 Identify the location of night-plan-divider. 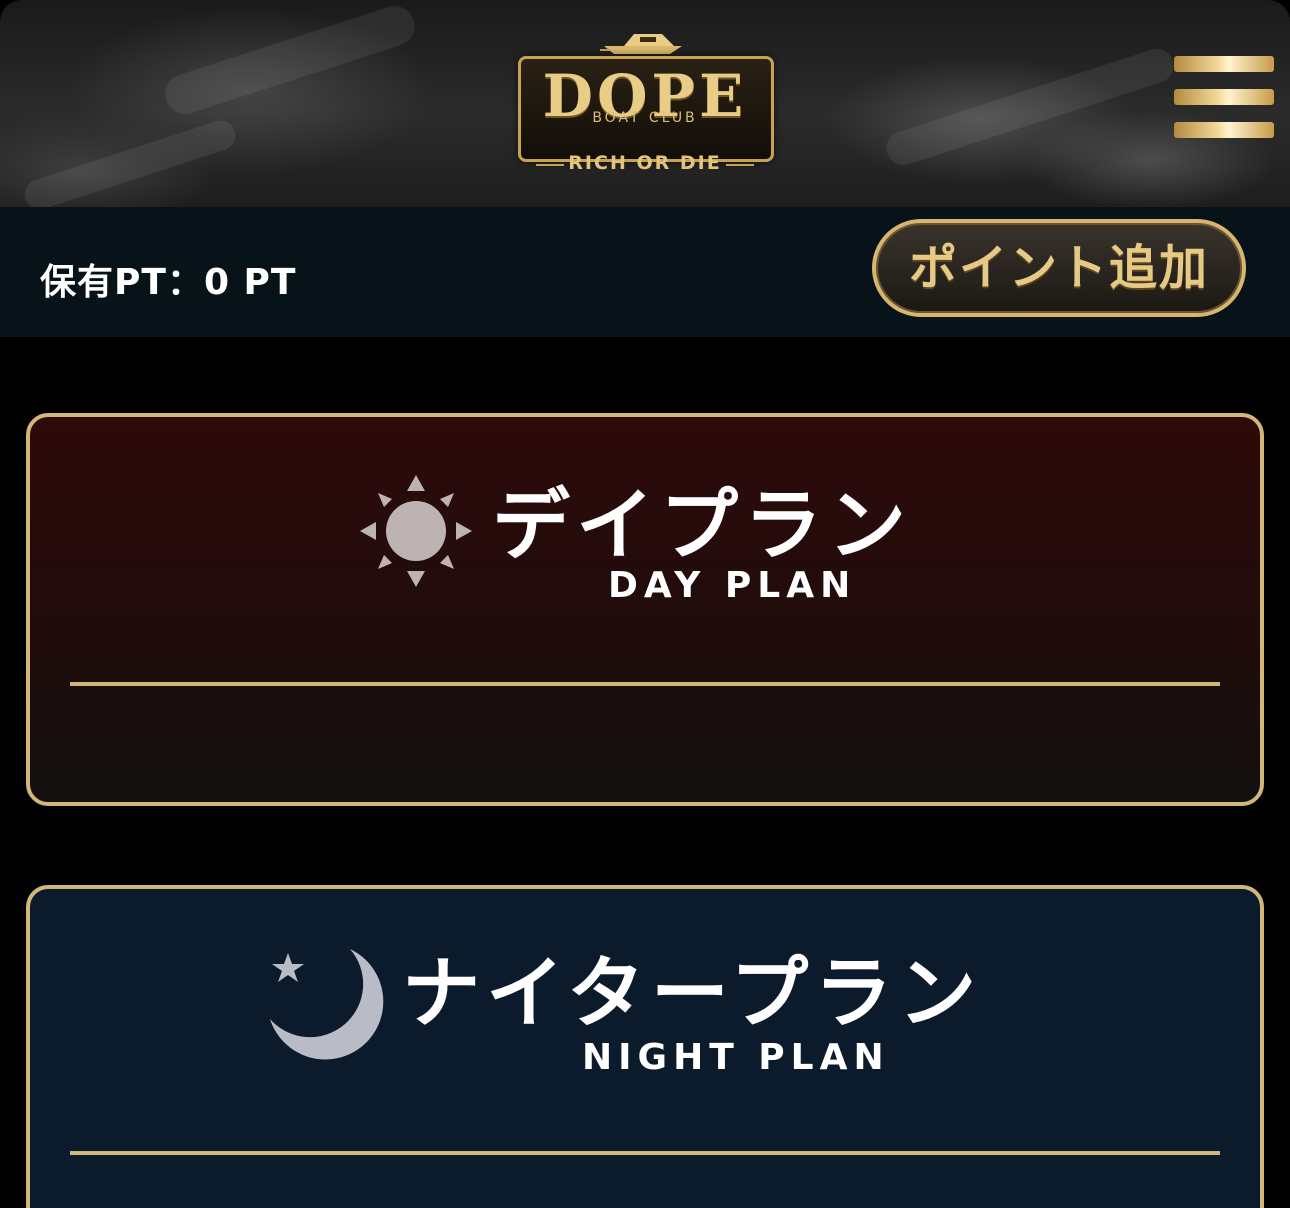
(645, 1153).